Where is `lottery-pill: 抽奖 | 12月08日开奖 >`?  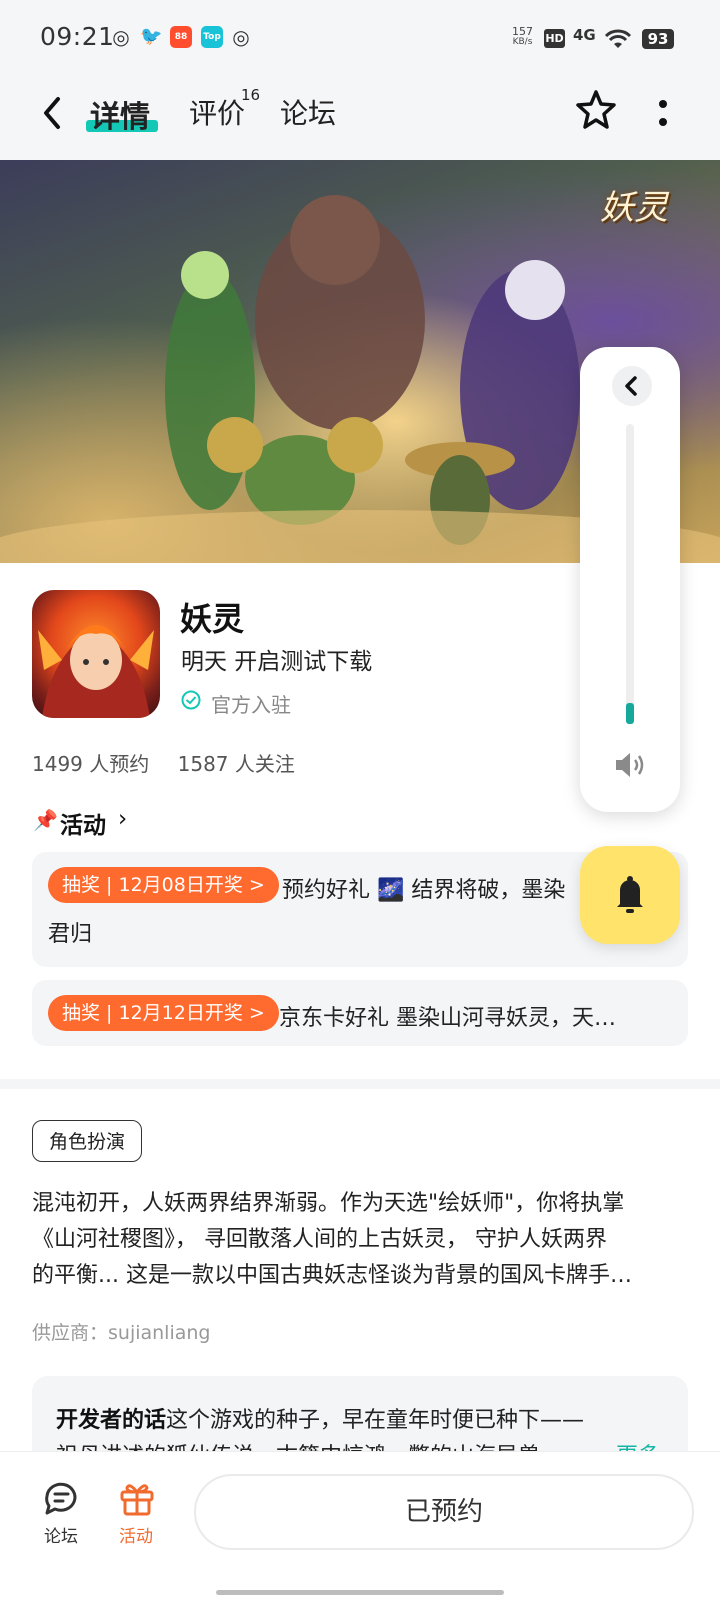
lottery-pill: 抽奖 | 12月08日开奖 > is located at coordinates (163, 885).